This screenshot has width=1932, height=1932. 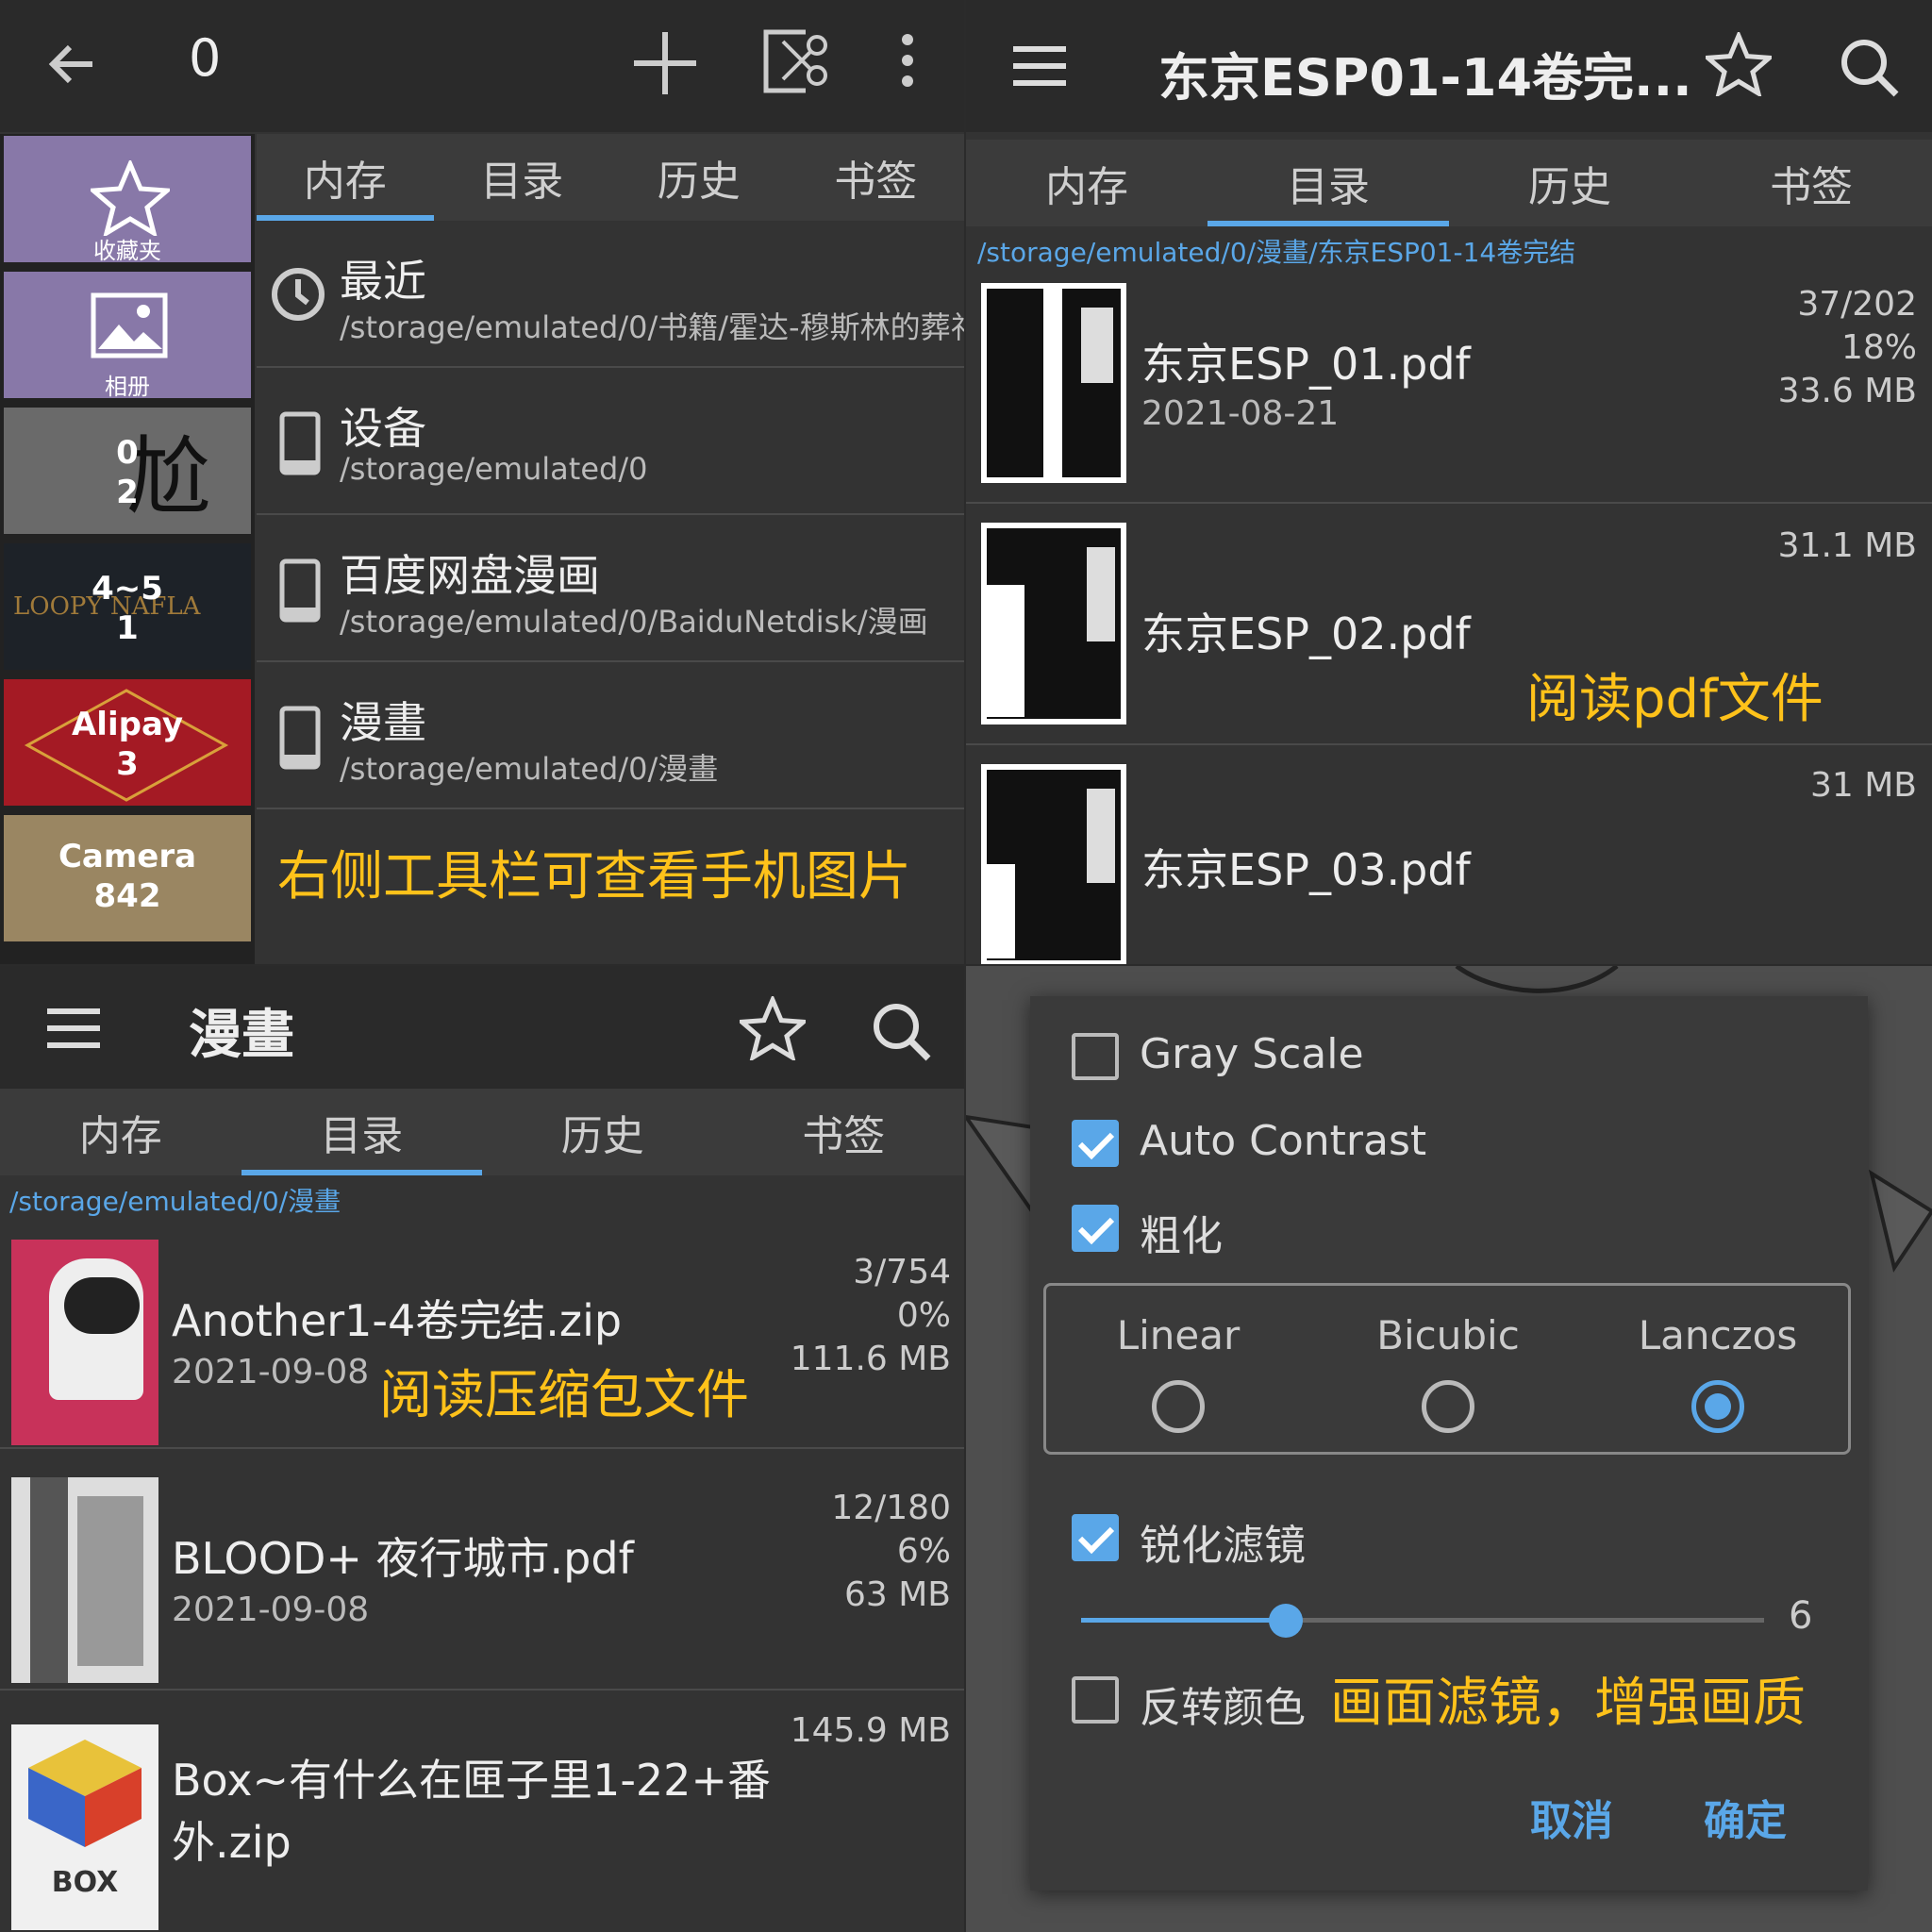 What do you see at coordinates (1286, 1621) in the screenshot?
I see `slider-thumb` at bounding box center [1286, 1621].